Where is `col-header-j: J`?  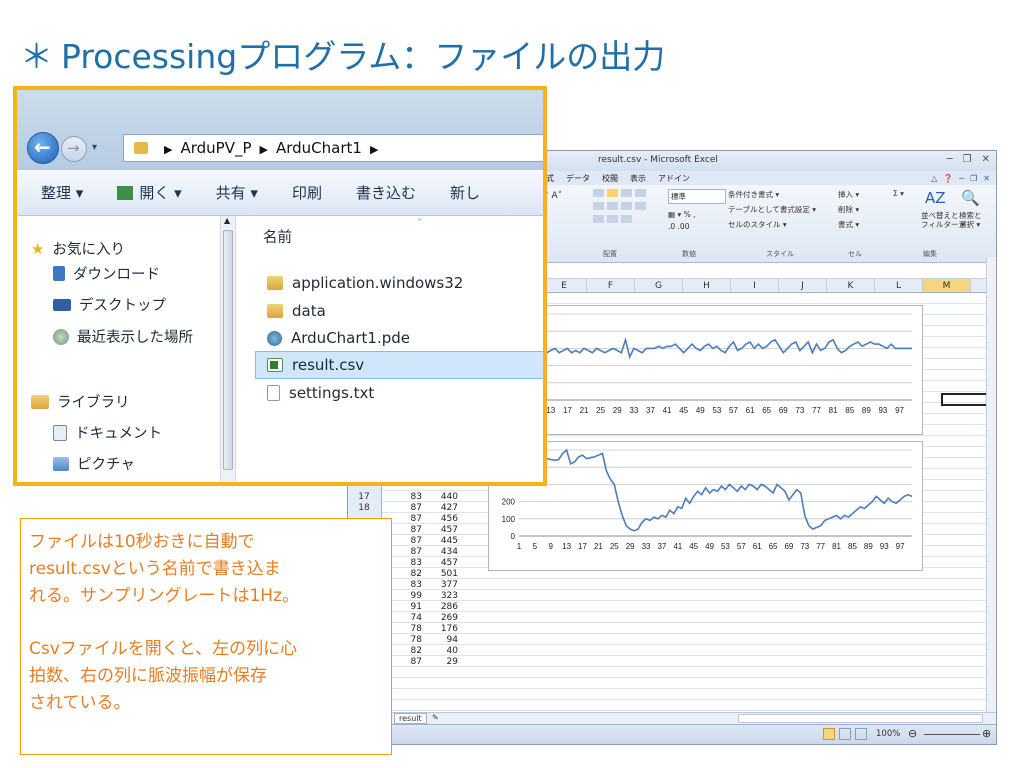 col-header-j: J is located at coordinates (803, 285).